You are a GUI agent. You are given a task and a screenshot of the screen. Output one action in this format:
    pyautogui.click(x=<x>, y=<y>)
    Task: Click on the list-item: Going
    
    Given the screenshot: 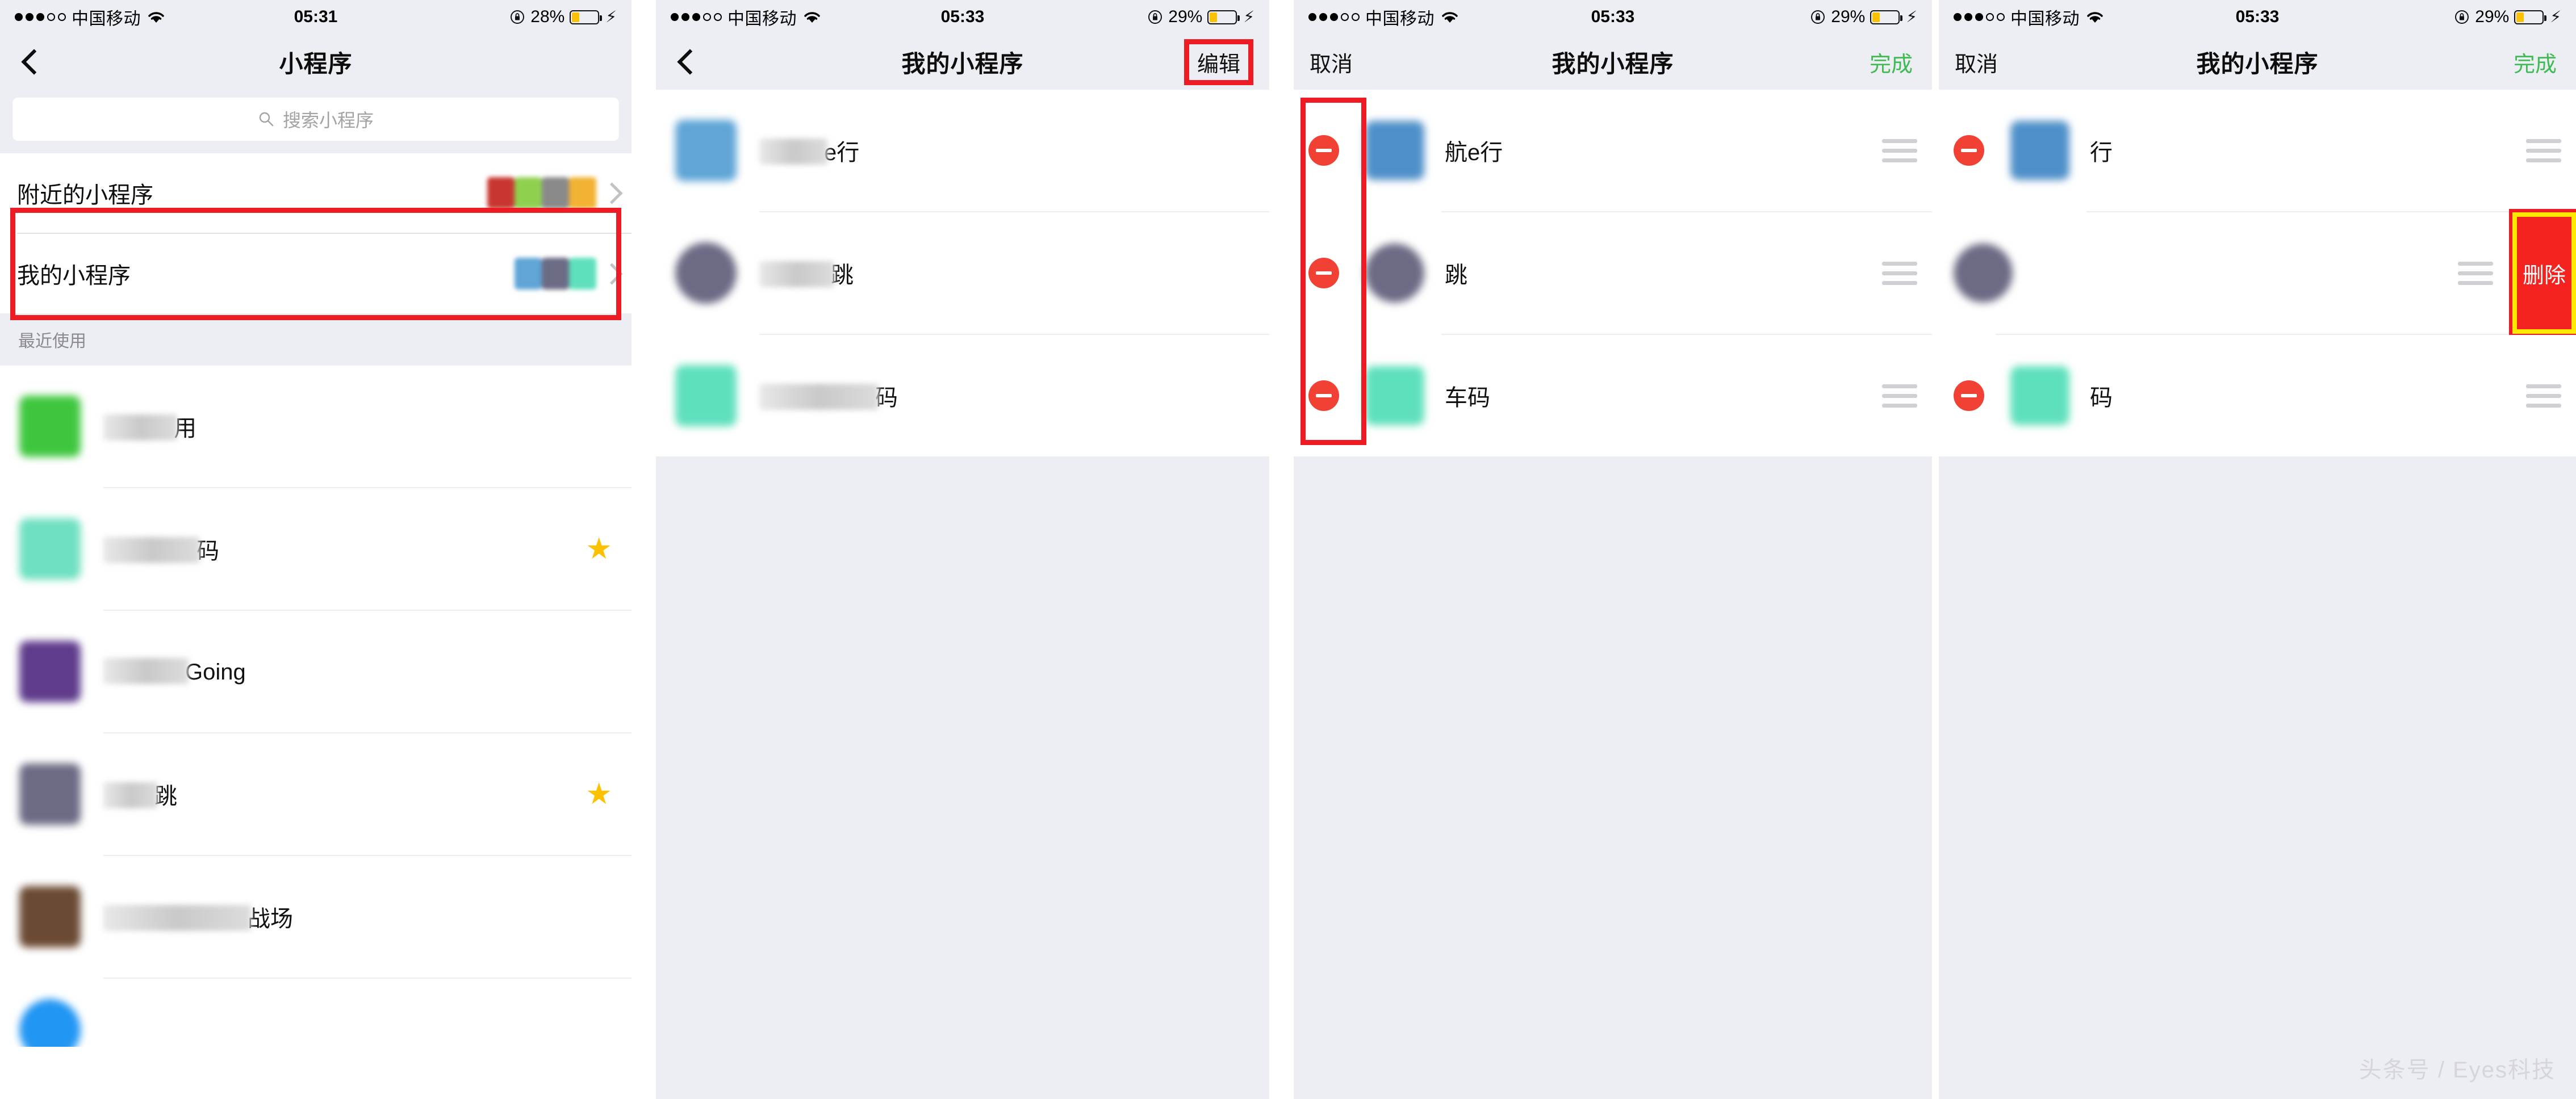 What is the action you would take?
    pyautogui.click(x=316, y=671)
    